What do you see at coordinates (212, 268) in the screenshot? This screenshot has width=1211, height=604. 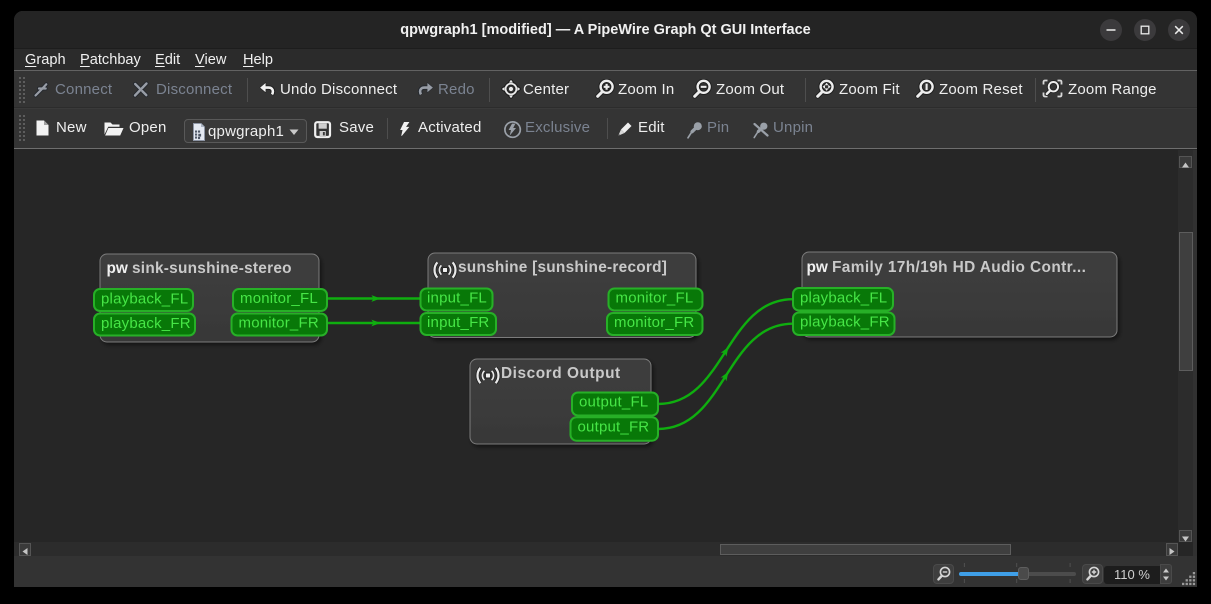 I see `svg-text: sink-sunshine-stereo` at bounding box center [212, 268].